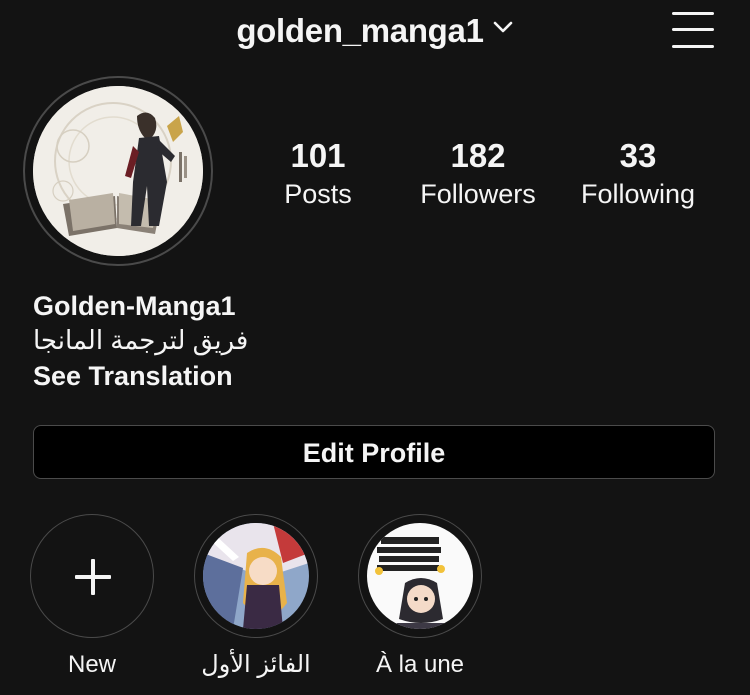 The height and width of the screenshot is (695, 750). I want to click on highlight-new: New, so click(92, 597).